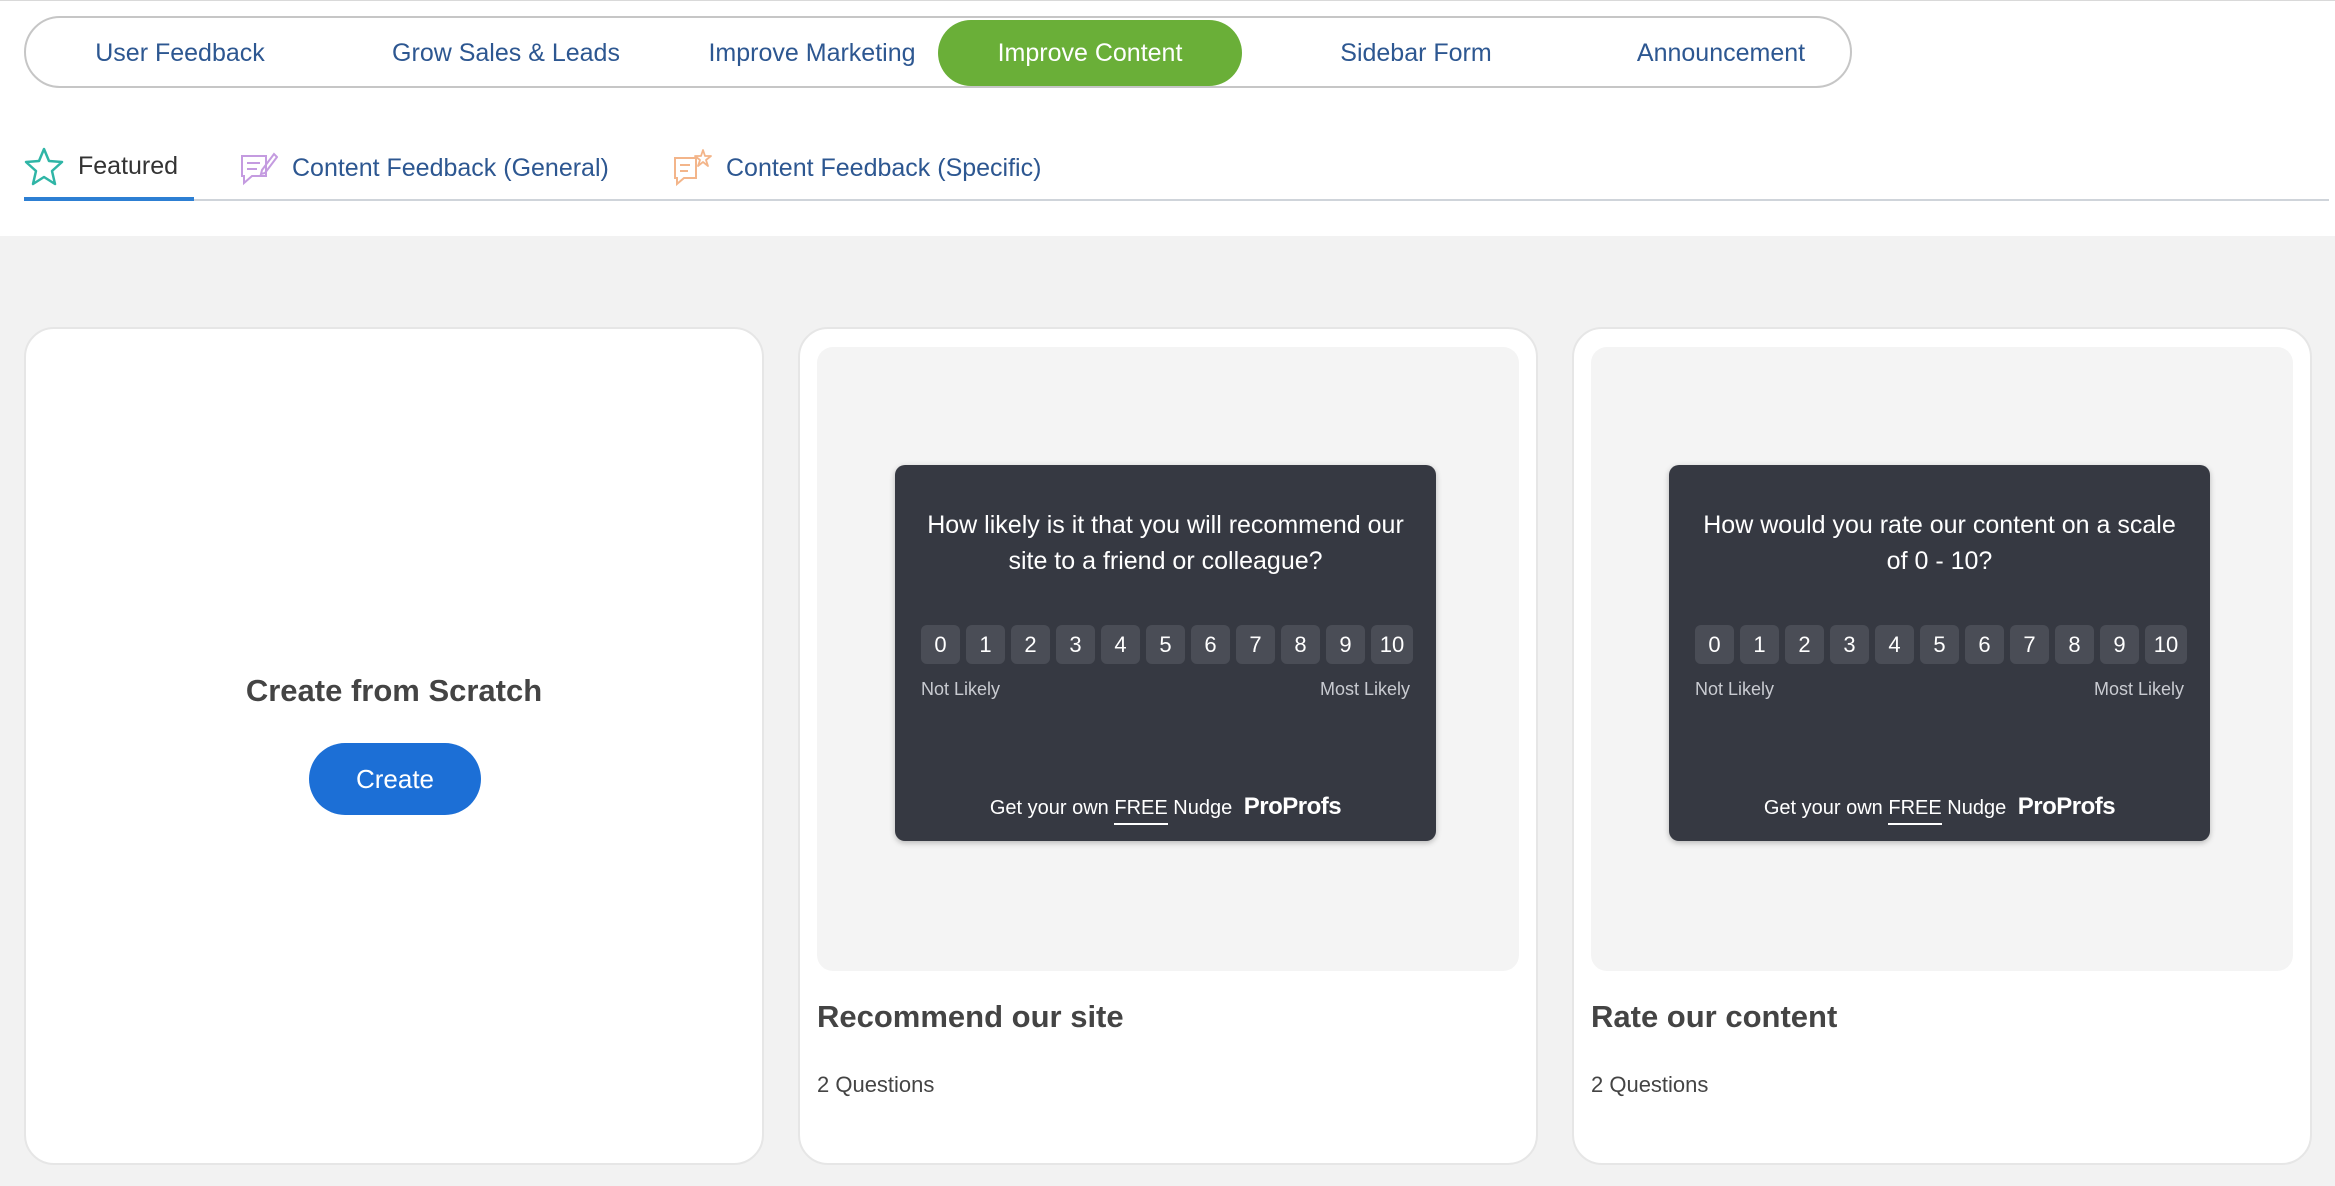 Image resolution: width=2335 pixels, height=1186 pixels. I want to click on feedback-star-icon, so click(692, 168).